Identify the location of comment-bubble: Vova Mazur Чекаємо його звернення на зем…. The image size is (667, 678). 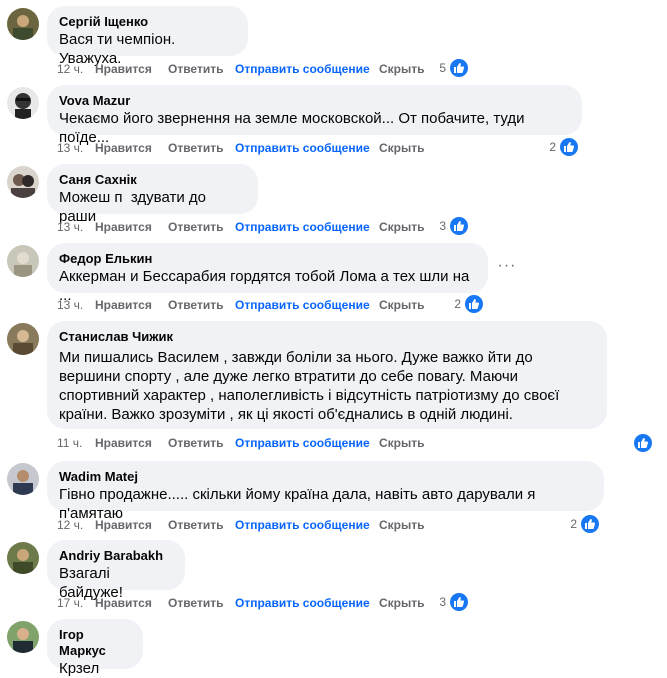
(314, 115).